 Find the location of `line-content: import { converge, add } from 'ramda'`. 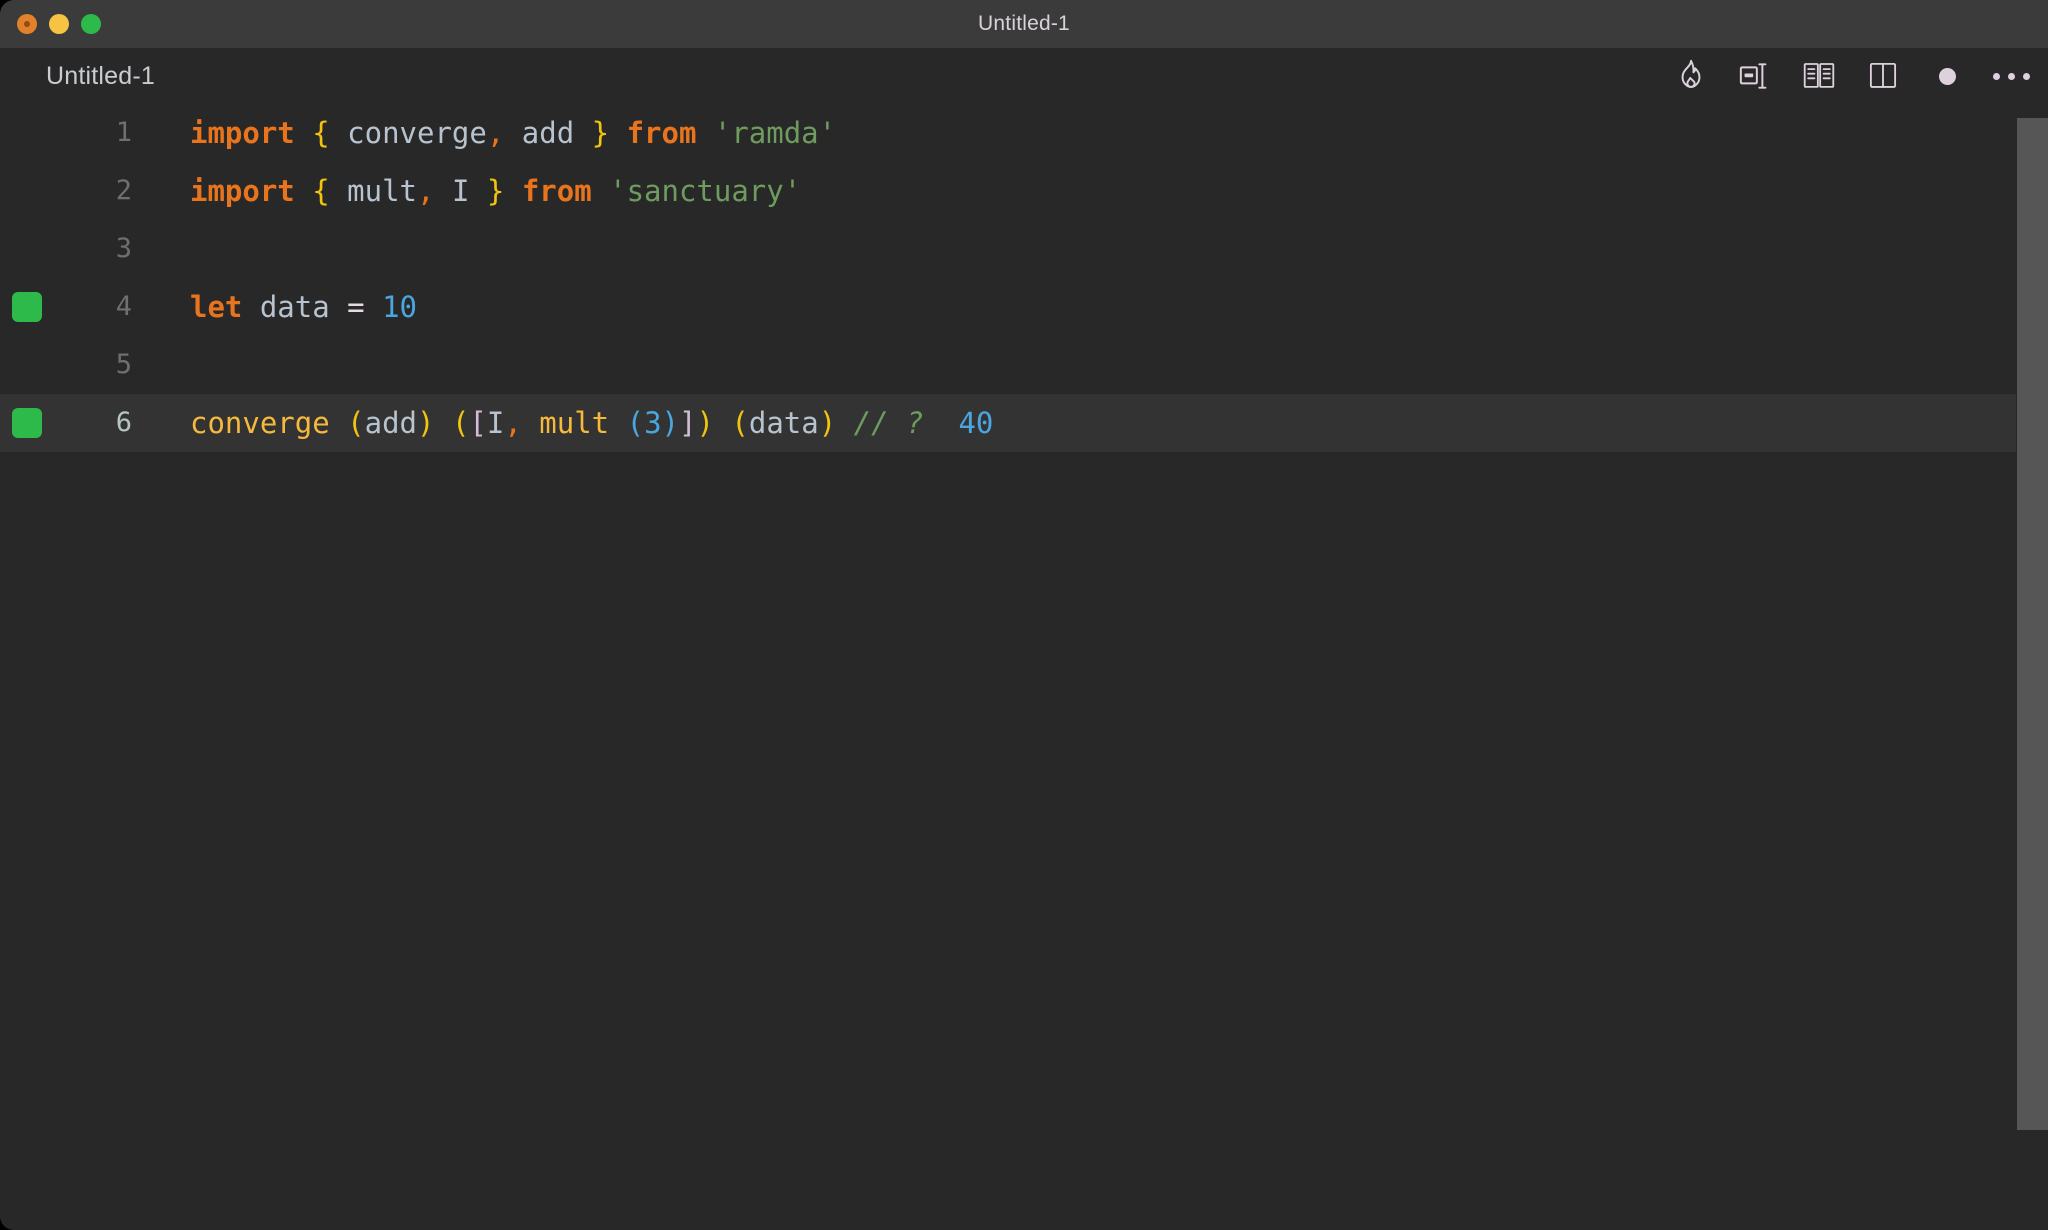

line-content: import { converge, add } from 'ramda' is located at coordinates (513, 133).